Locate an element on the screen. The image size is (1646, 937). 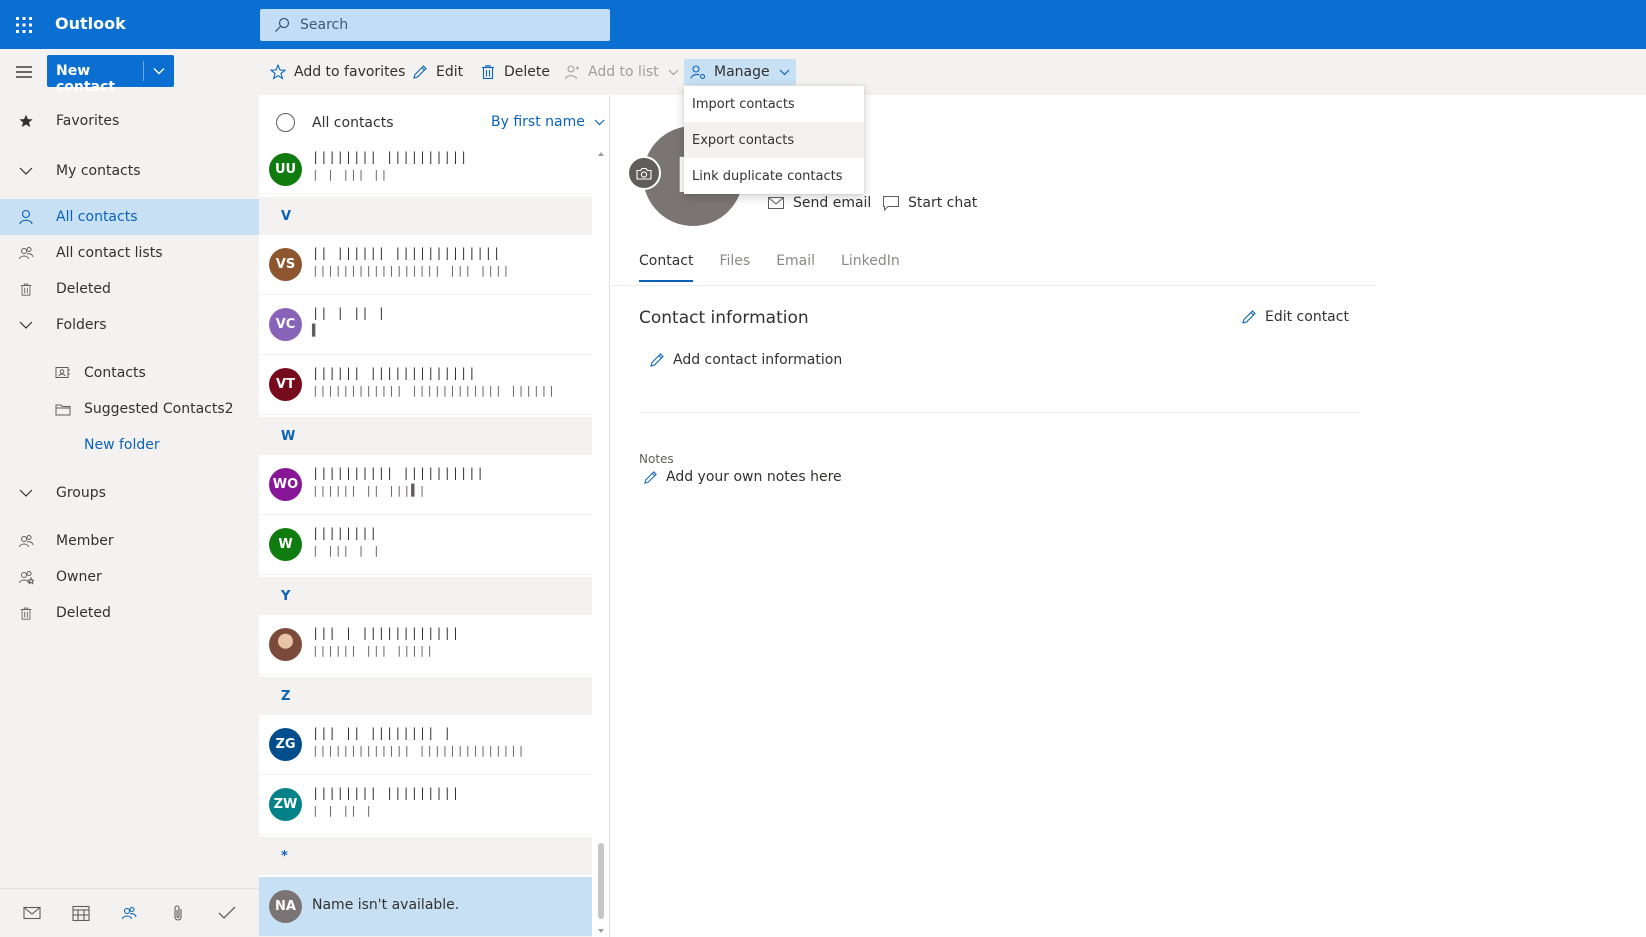
contact-row: VC || | || | ▌ is located at coordinates (425, 325).